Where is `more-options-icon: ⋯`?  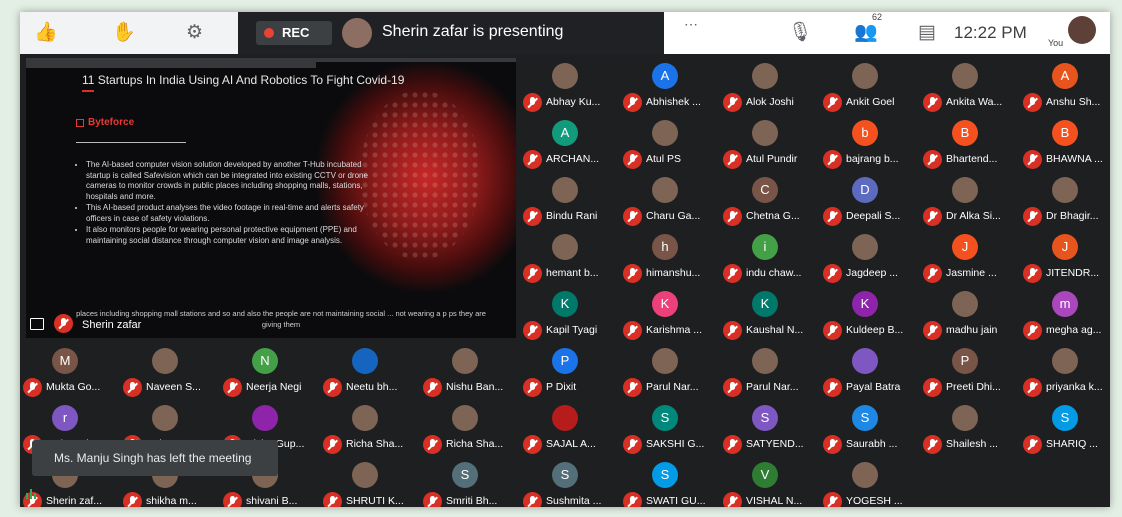
more-options-icon: ⋯ is located at coordinates (691, 24).